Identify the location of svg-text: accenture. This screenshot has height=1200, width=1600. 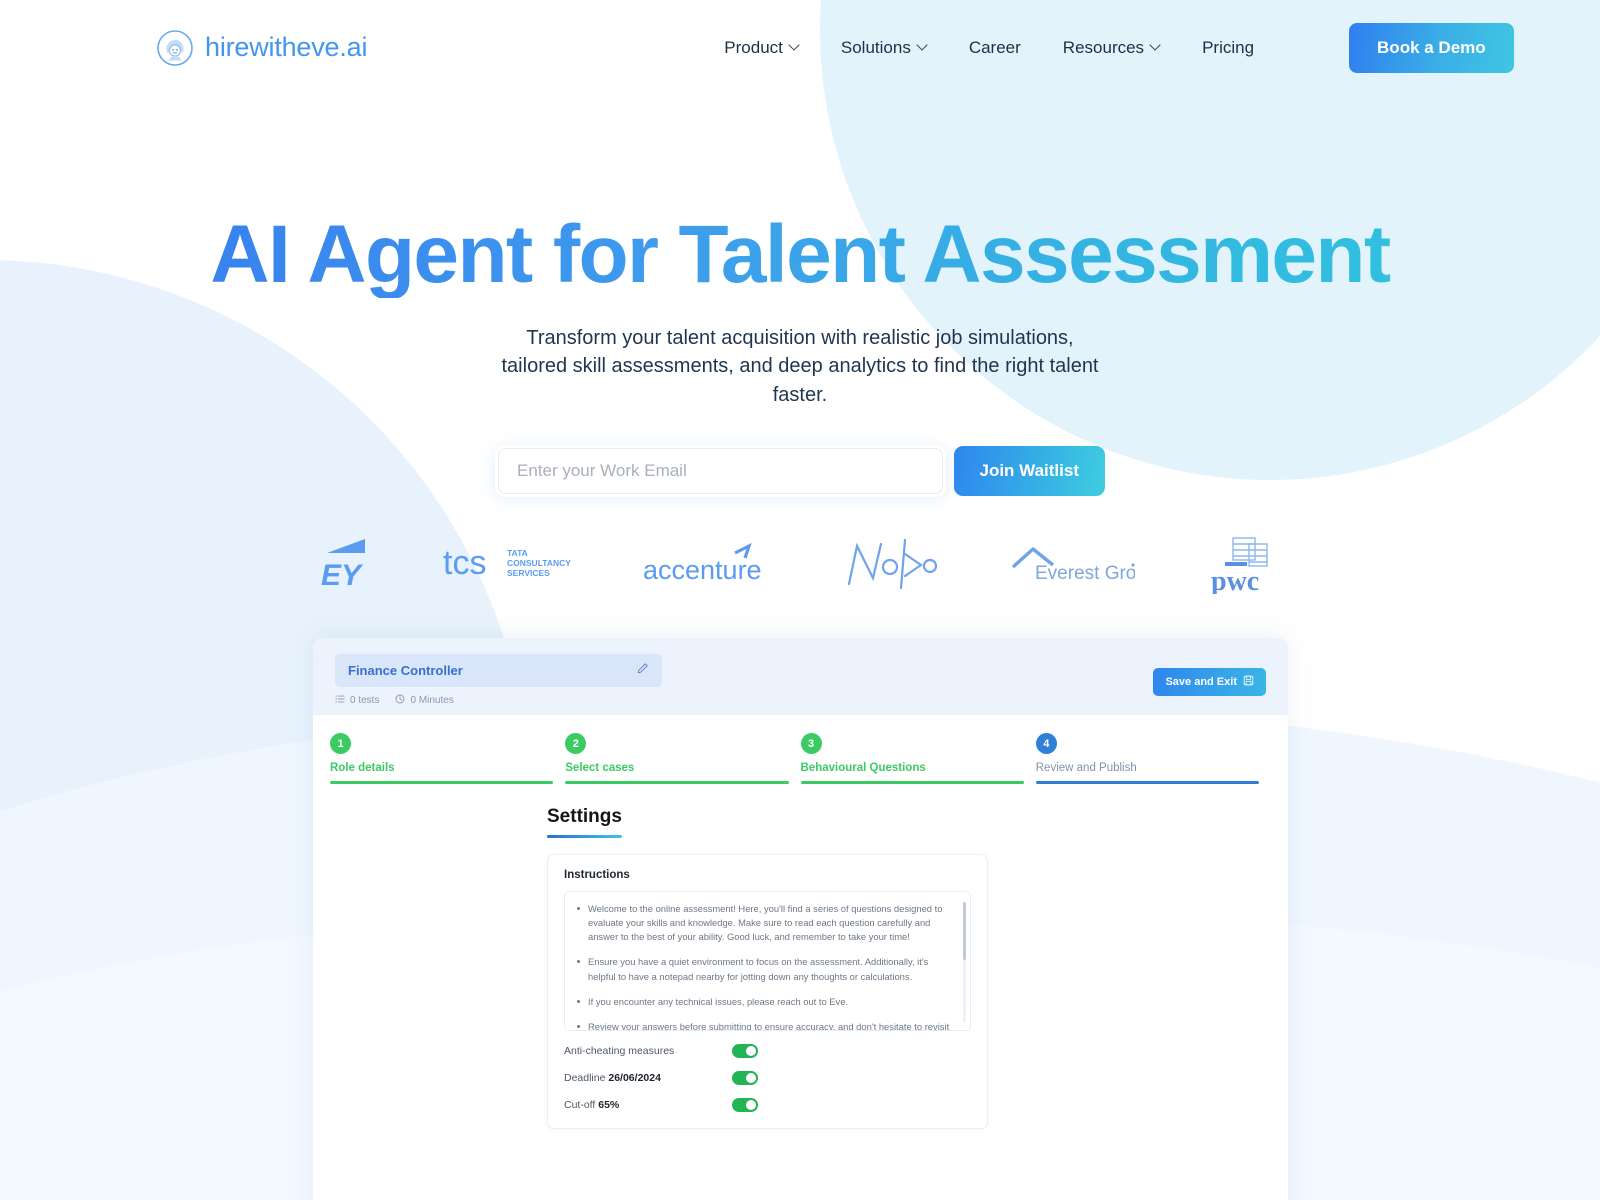
(702, 570).